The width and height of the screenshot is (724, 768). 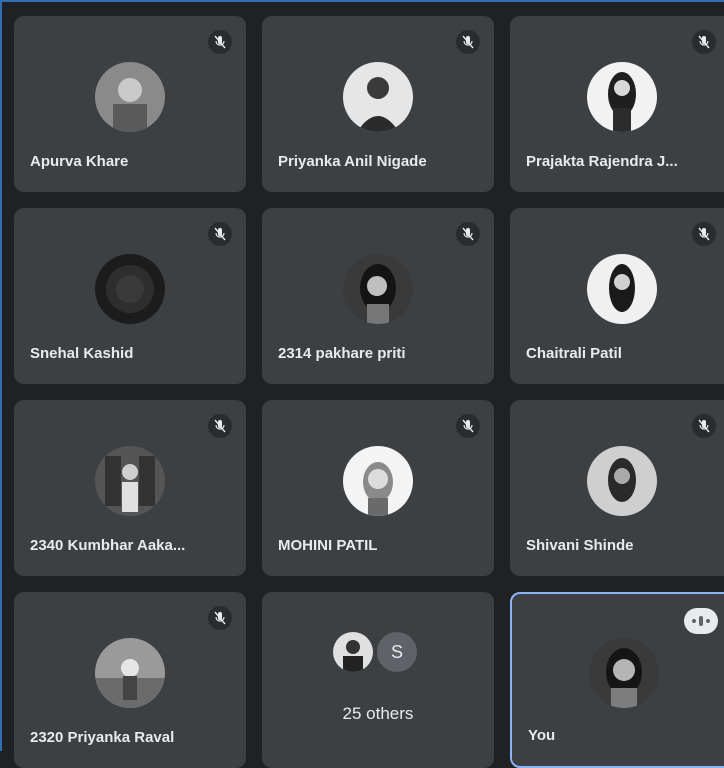 I want to click on speaking-indicator-icon, so click(x=701, y=621).